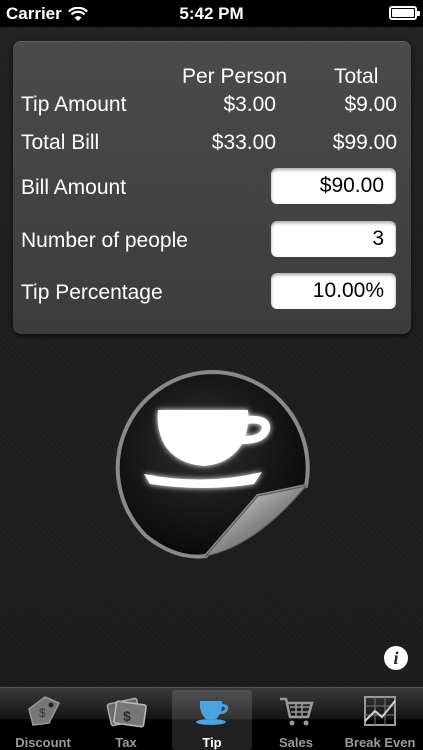 The image size is (423, 750). What do you see at coordinates (296, 742) in the screenshot?
I see `tab-sales-label: Sales` at bounding box center [296, 742].